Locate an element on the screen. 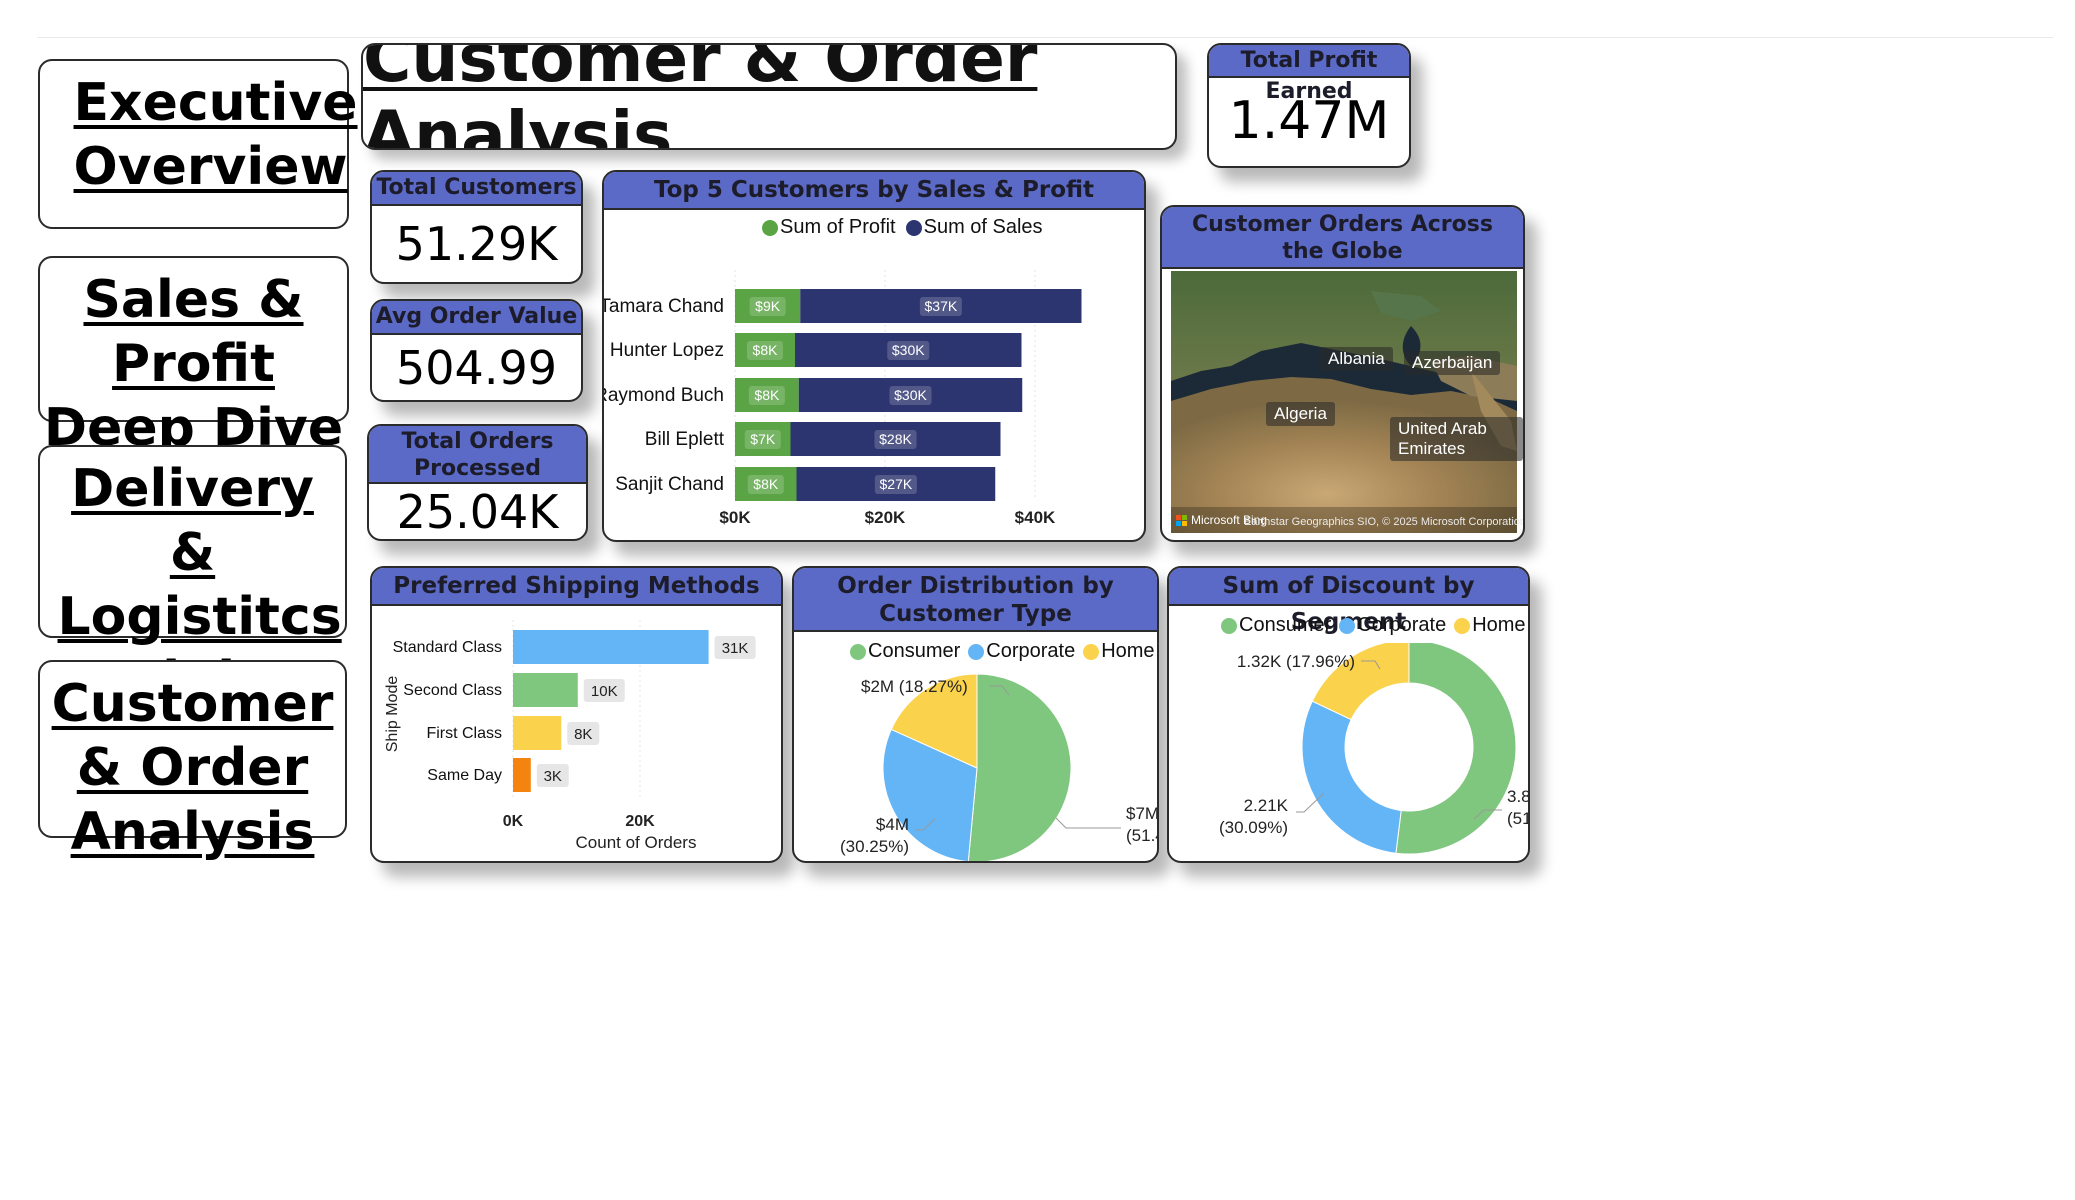 The width and height of the screenshot is (2075, 1200). legend-home-office-label: Home Office is located at coordinates (1129, 651).